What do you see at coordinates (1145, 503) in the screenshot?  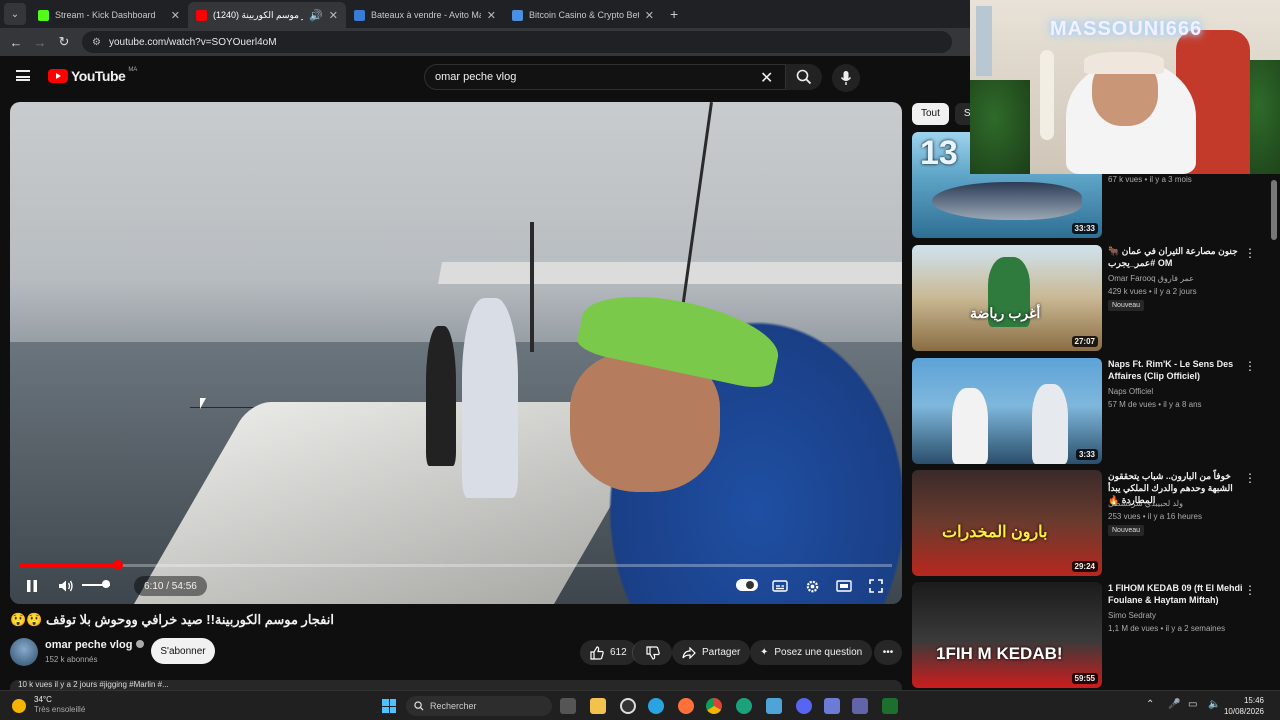 I see `channel-name: ولد لحبيبدي سرقسطل` at bounding box center [1145, 503].